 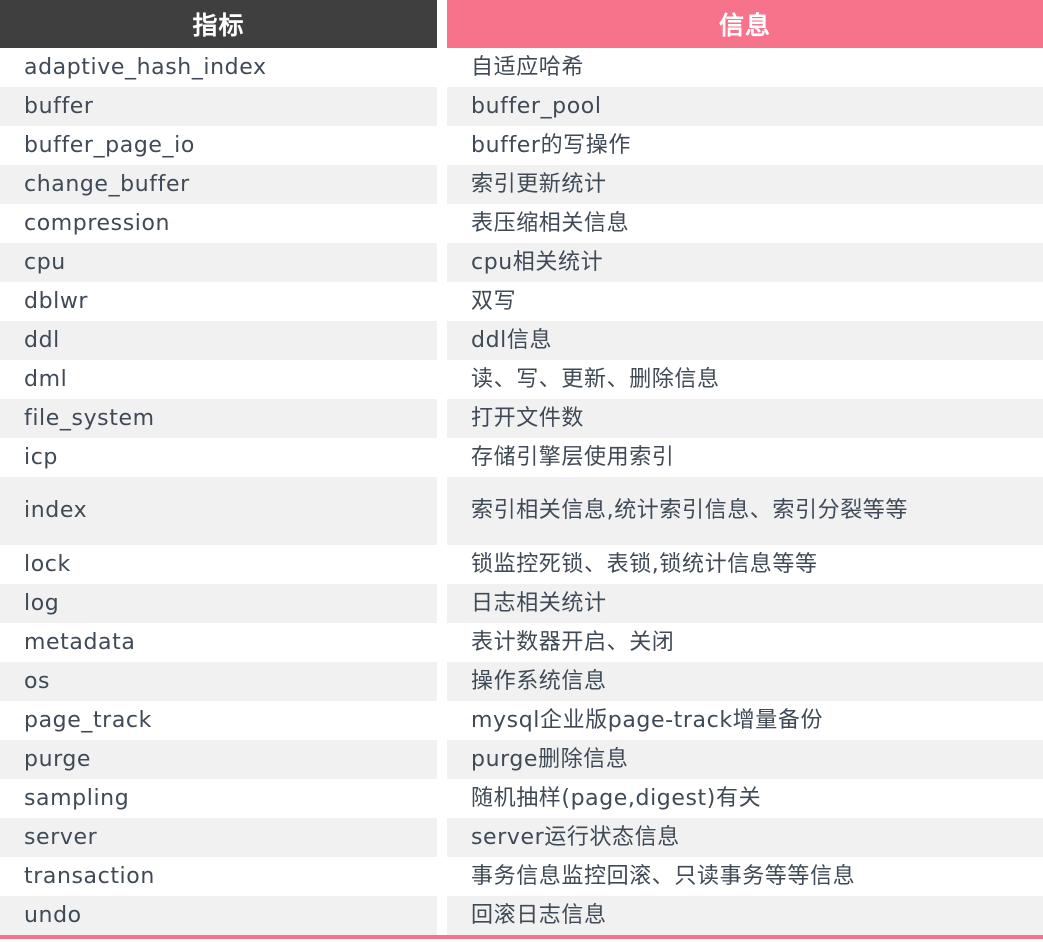 What do you see at coordinates (218, 511) in the screenshot?
I see `cell-metric: index` at bounding box center [218, 511].